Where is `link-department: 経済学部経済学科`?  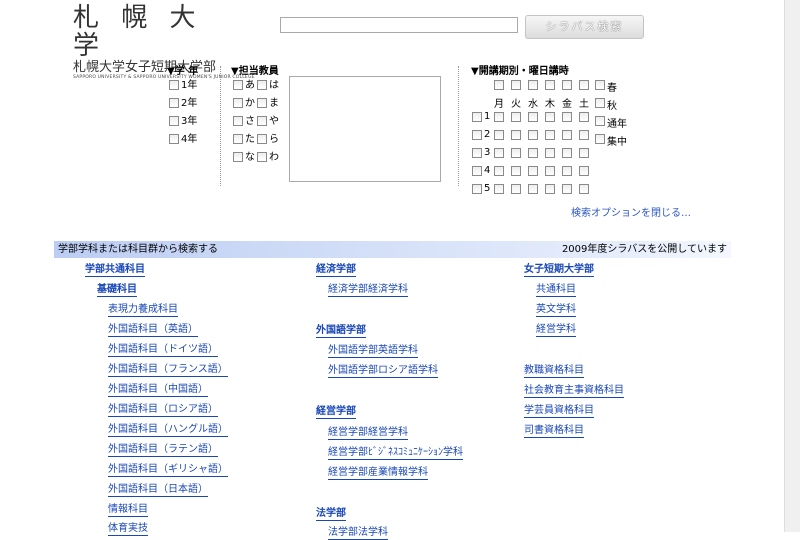
link-department: 経済学部経済学科 is located at coordinates (368, 290).